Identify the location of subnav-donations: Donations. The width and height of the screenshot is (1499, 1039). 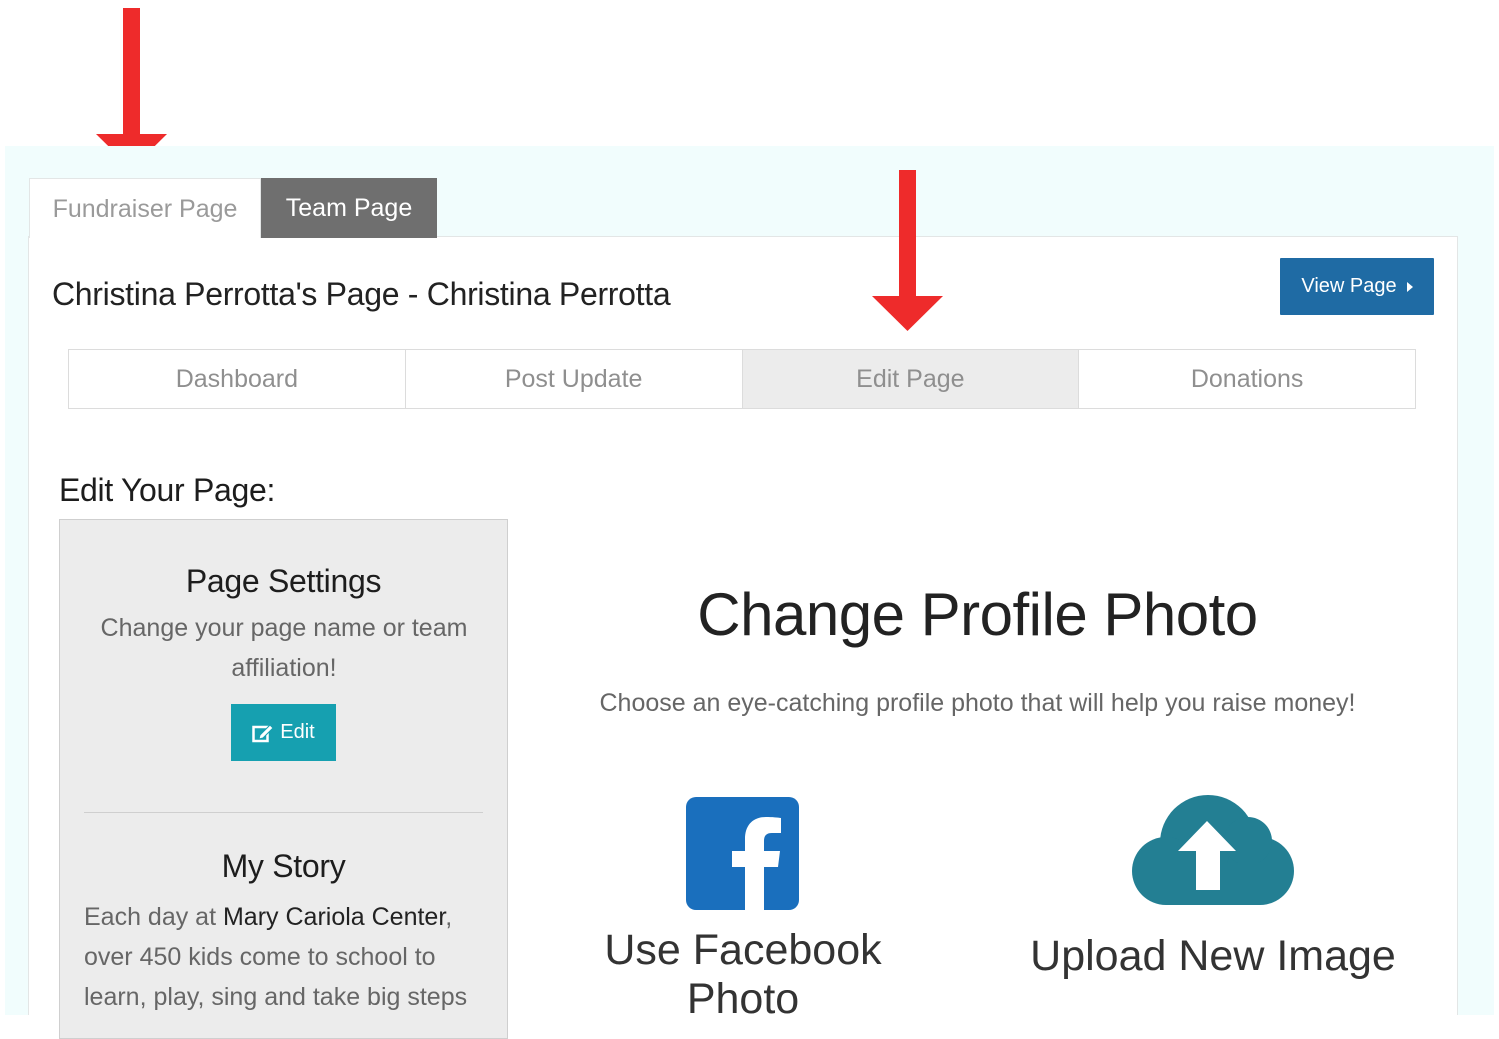
(1247, 379).